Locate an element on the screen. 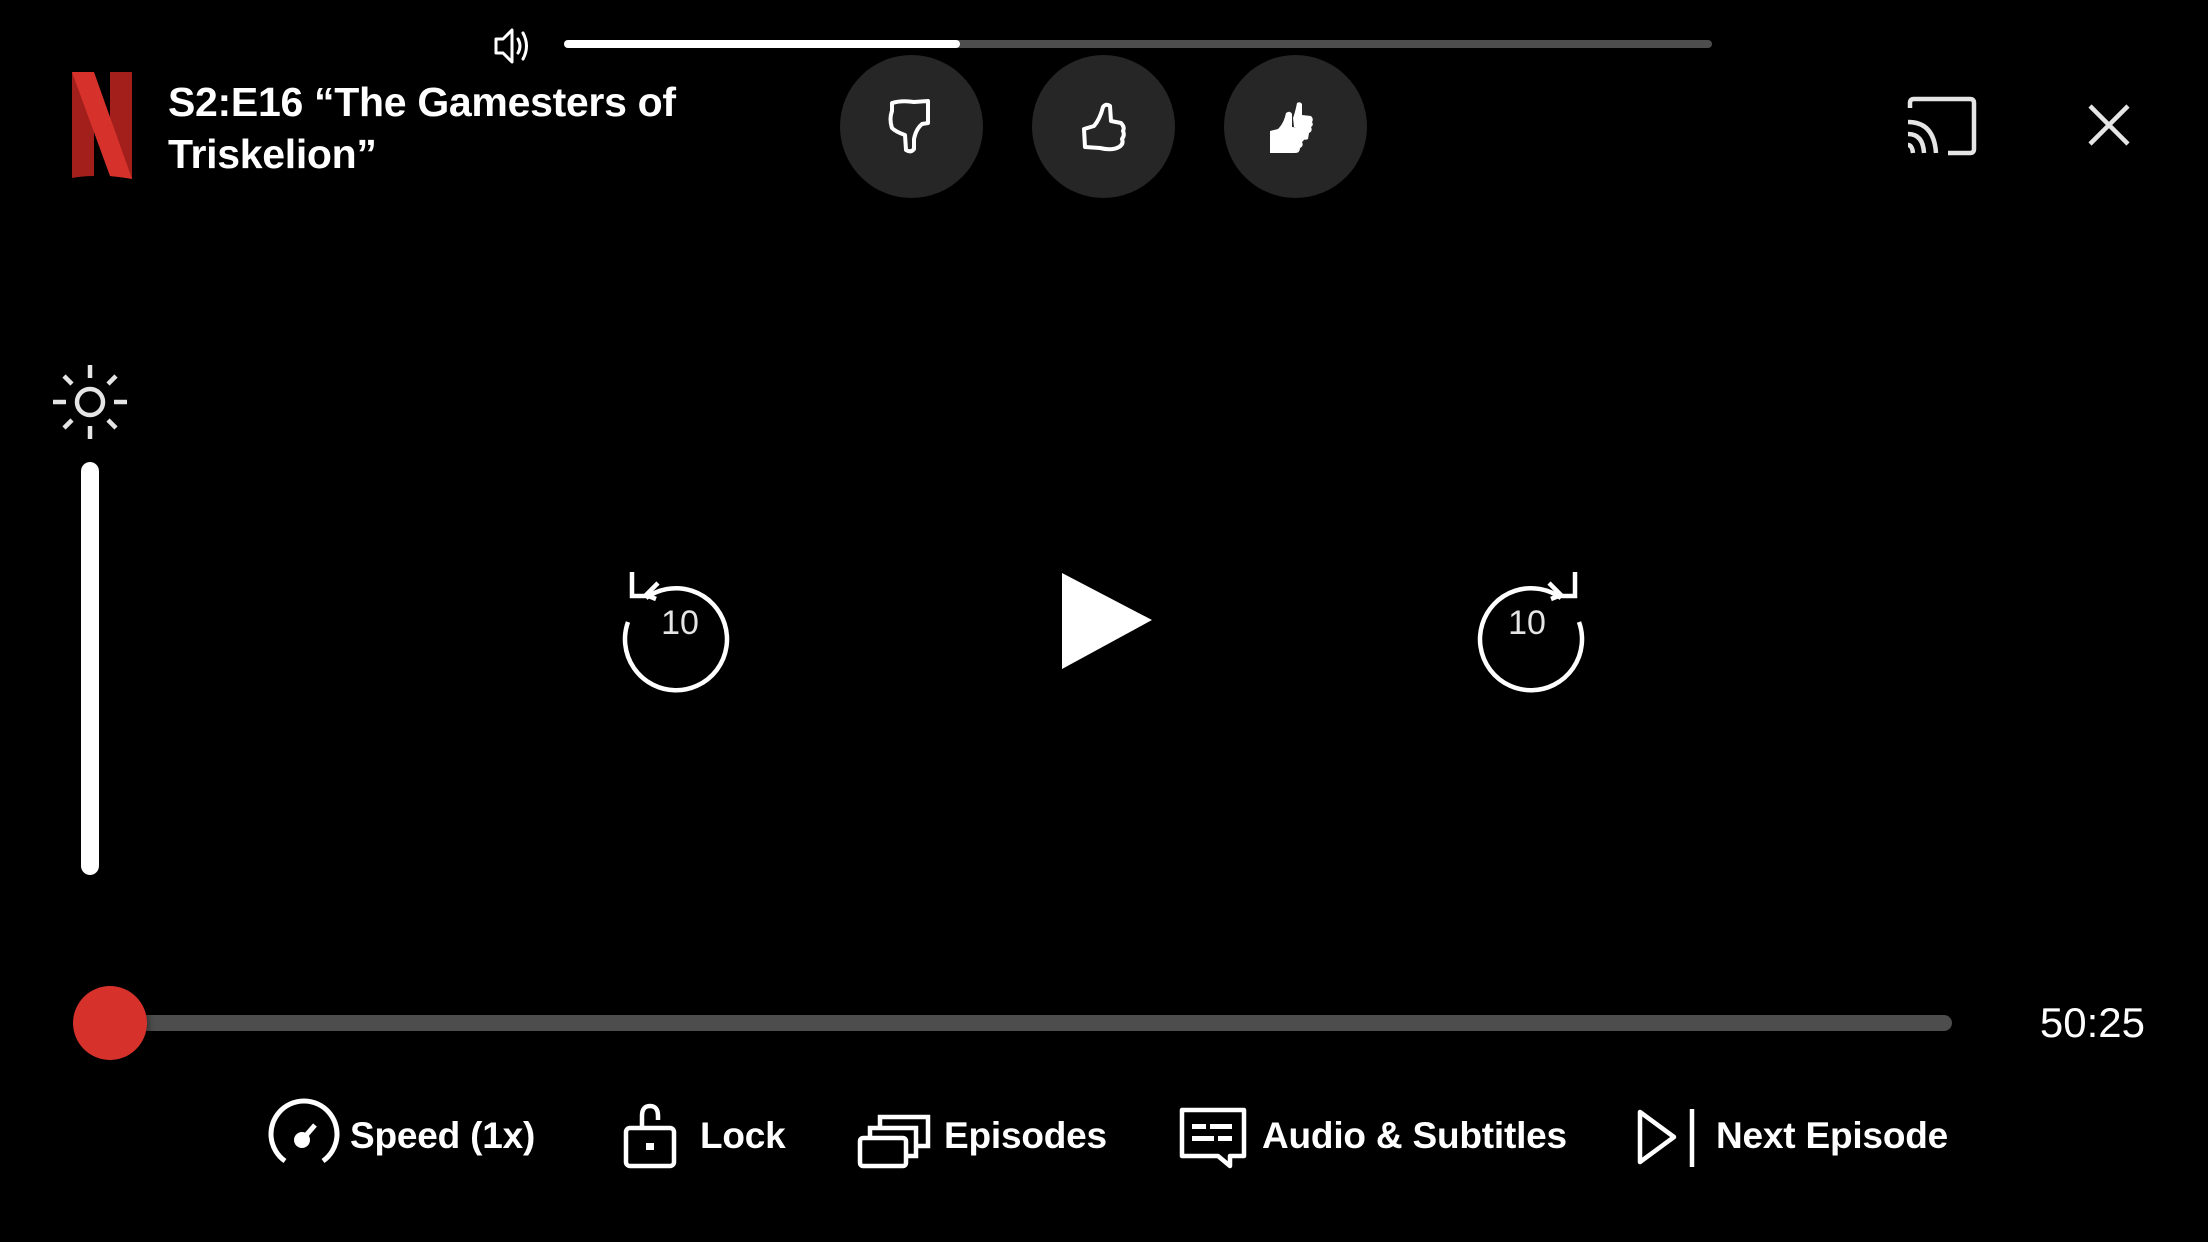 This screenshot has width=2208, height=1242. speed-label: Speed (1x) is located at coordinates (443, 1135).